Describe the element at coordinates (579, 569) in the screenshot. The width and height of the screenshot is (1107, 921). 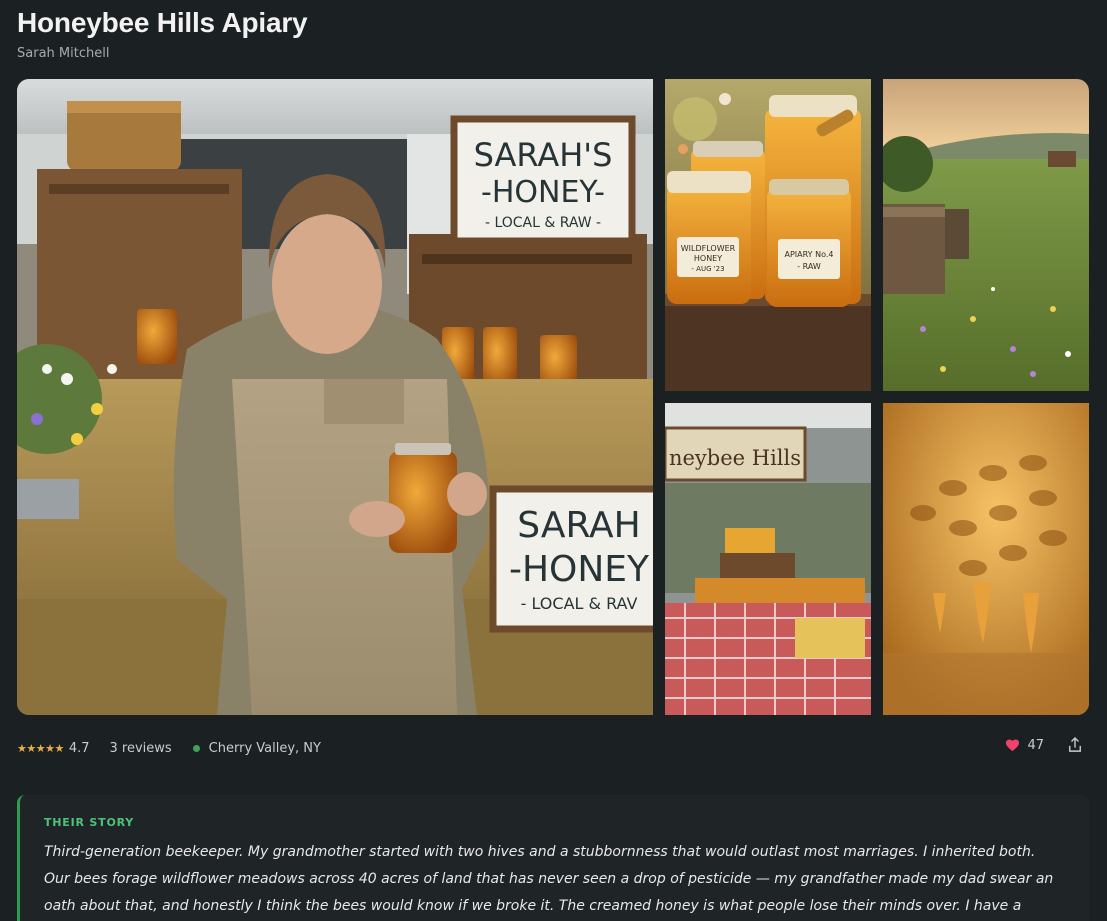
I see `sign2-line-2: -HONEY` at that location.